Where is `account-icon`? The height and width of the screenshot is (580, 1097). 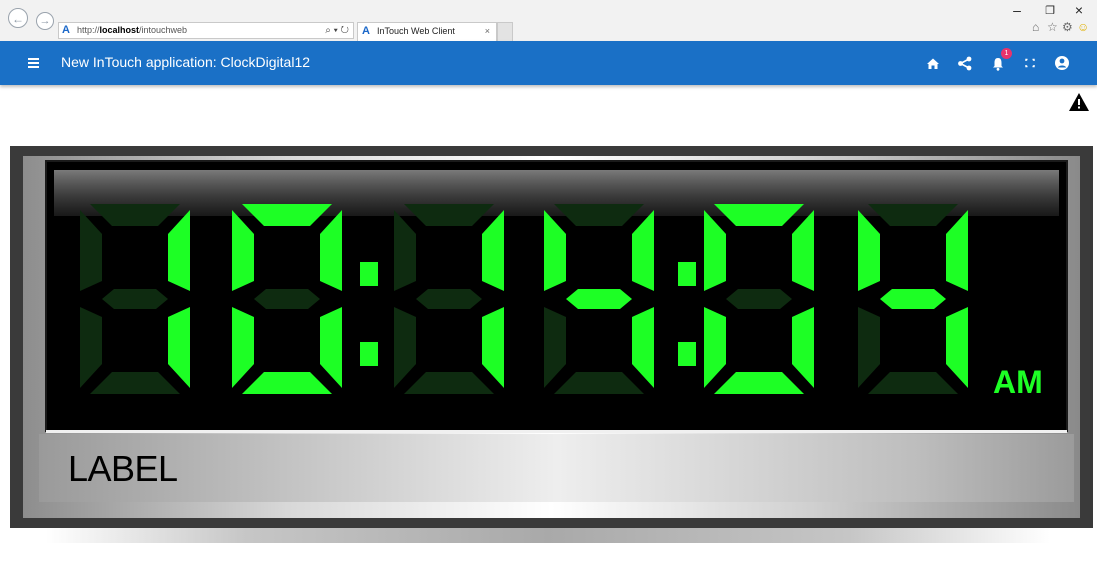
account-icon is located at coordinates (1062, 63).